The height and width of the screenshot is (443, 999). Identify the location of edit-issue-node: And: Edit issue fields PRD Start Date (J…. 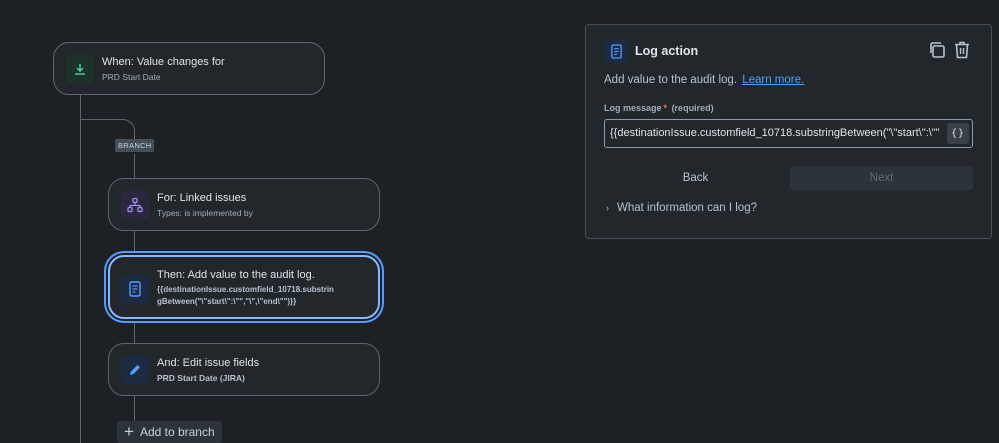
(244, 369).